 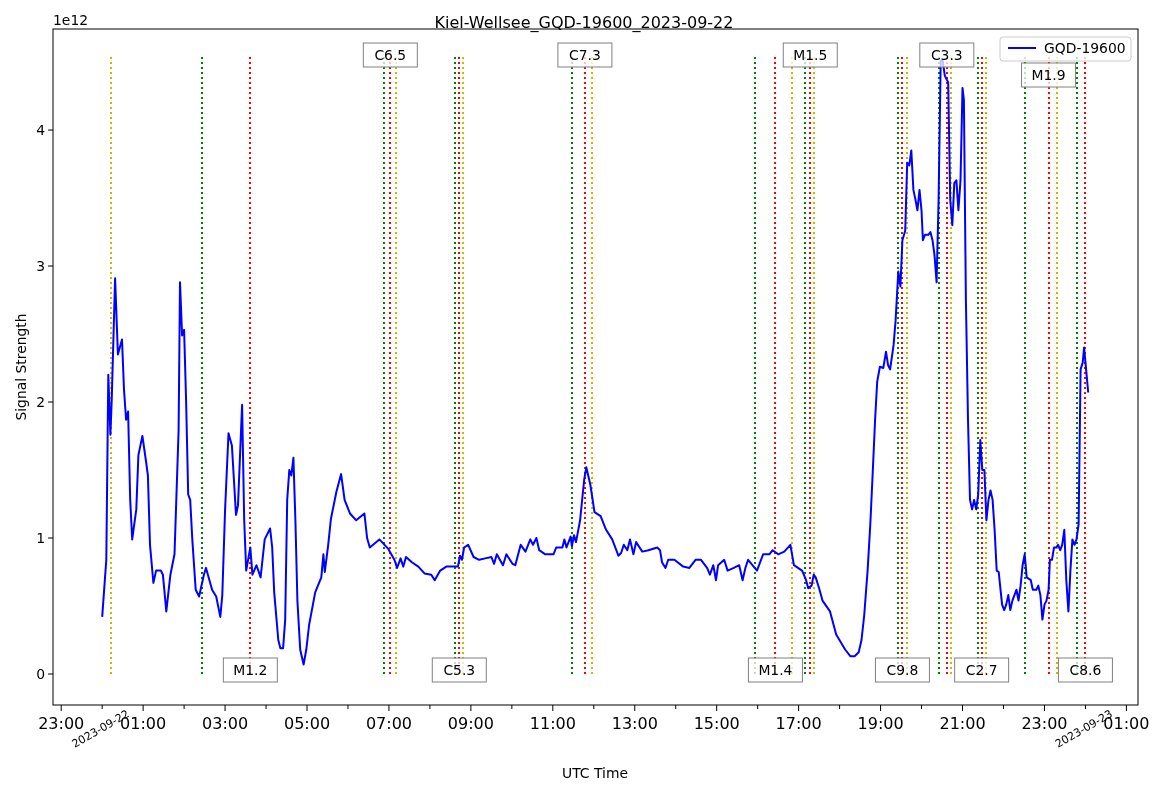 I want to click on tick-label: 1, so click(x=40, y=538).